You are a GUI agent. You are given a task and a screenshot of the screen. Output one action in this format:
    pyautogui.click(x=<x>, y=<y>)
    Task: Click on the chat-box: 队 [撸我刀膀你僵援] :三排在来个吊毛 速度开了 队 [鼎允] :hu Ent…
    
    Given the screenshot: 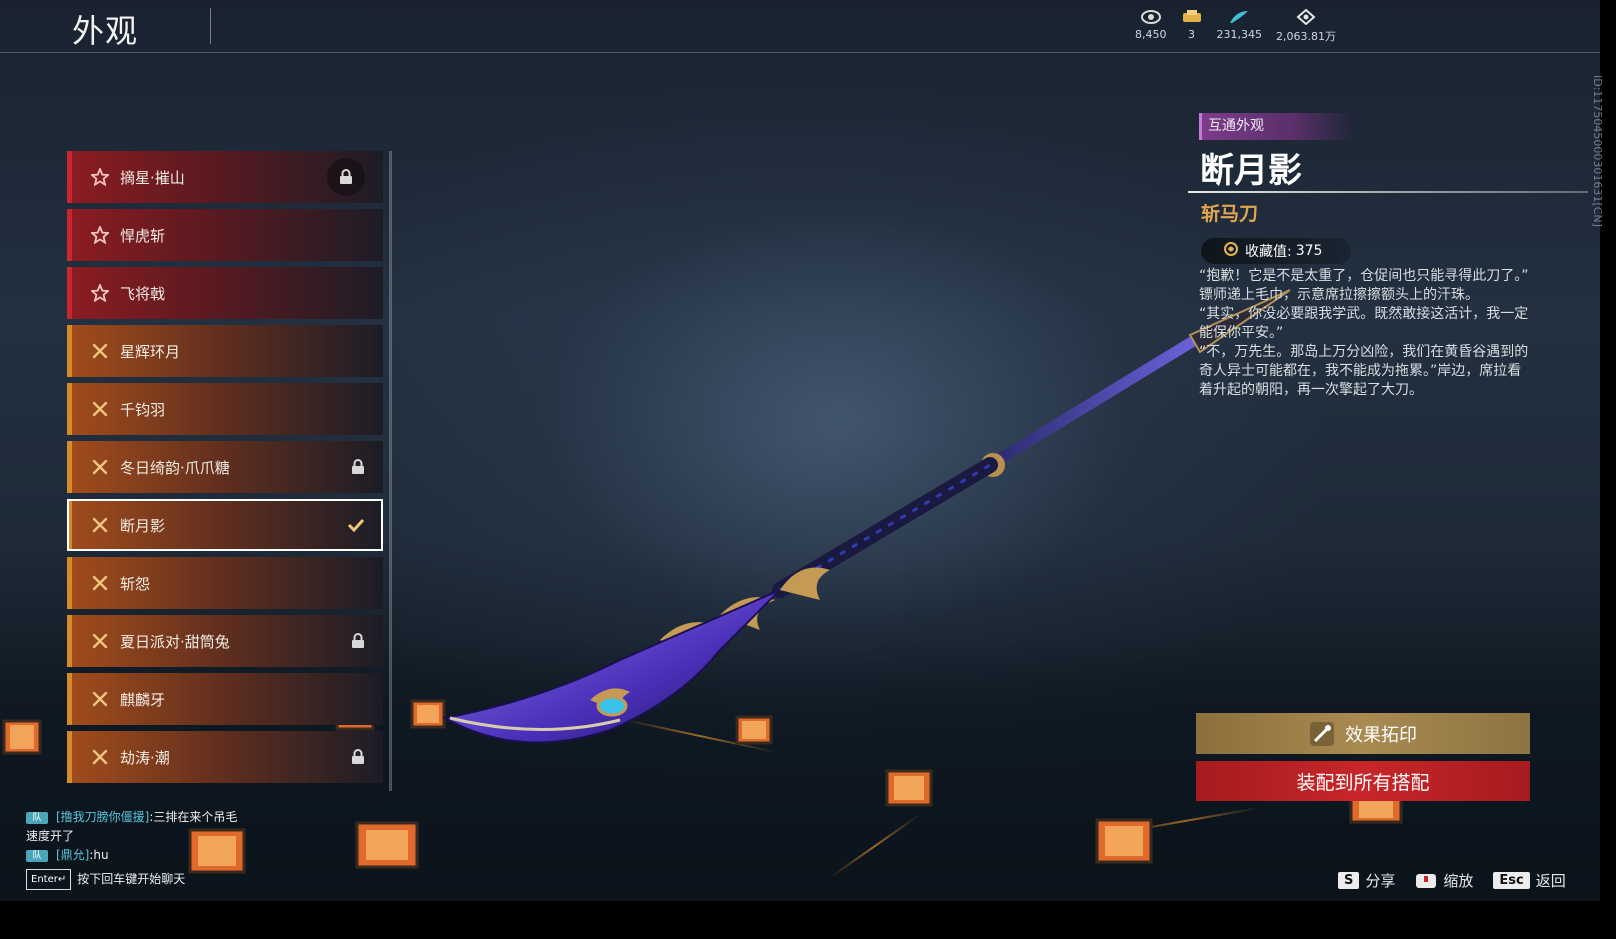 What is the action you would take?
    pyautogui.click(x=131, y=849)
    